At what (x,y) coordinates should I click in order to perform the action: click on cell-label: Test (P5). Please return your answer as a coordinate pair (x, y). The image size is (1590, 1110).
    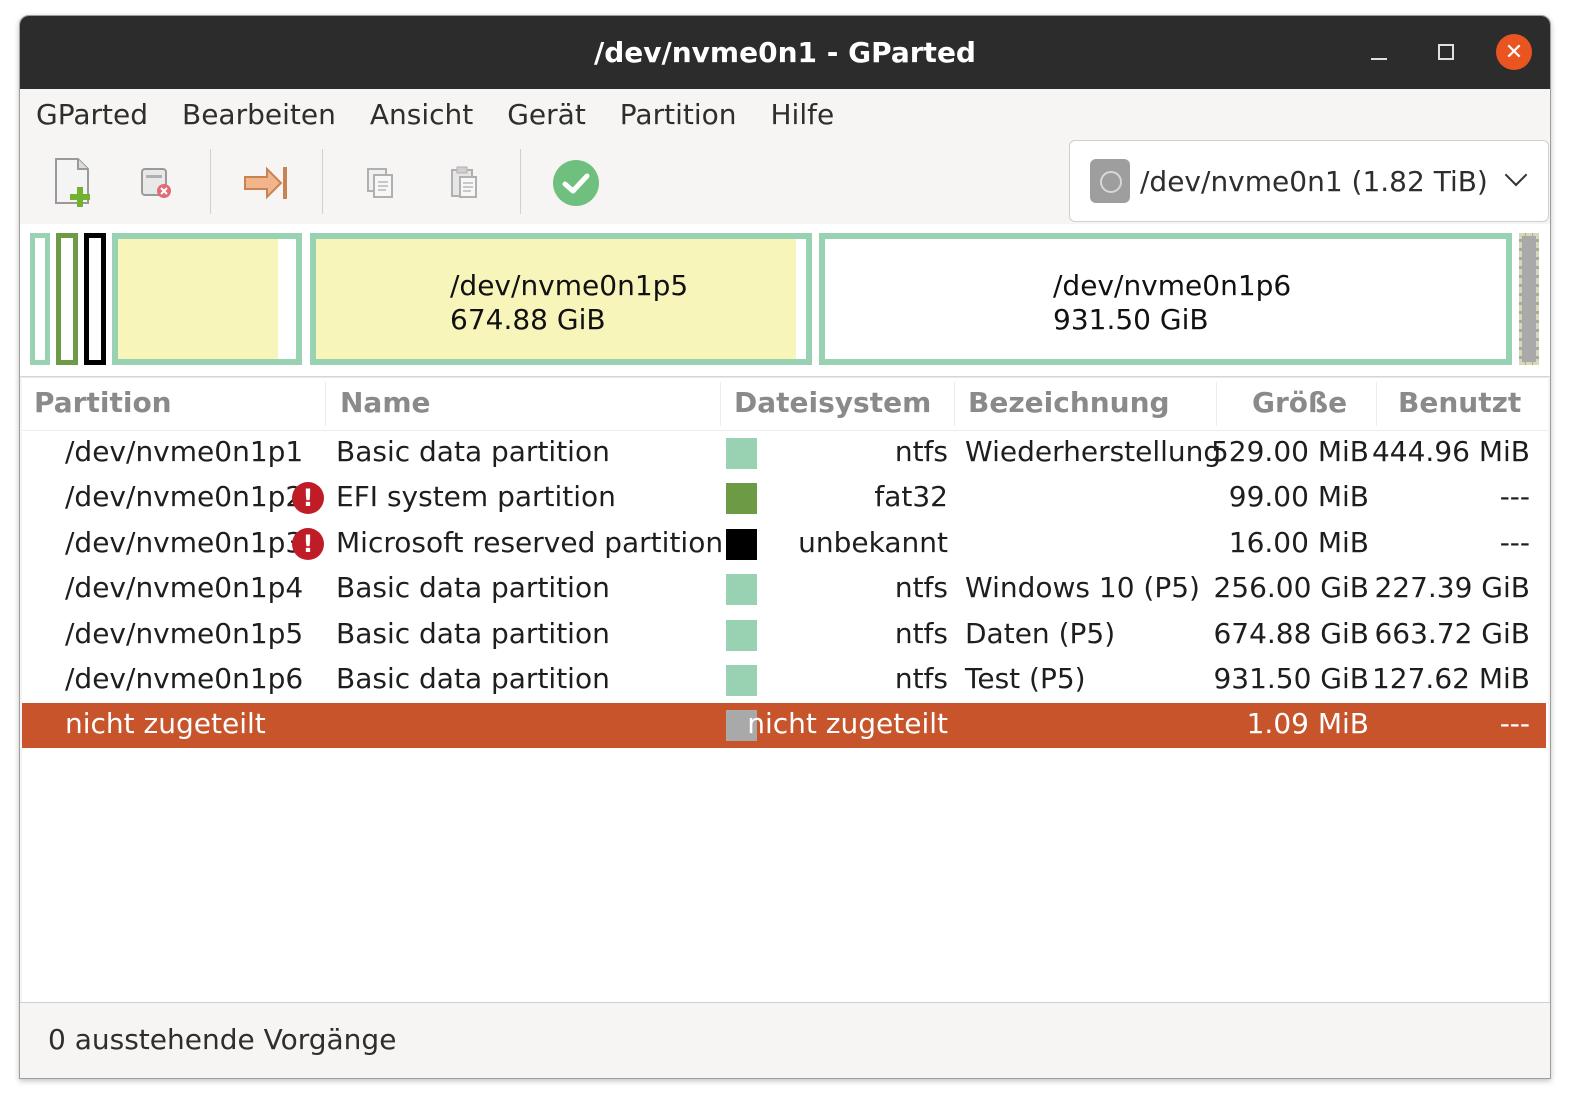
    Looking at the image, I should click on (1025, 678).